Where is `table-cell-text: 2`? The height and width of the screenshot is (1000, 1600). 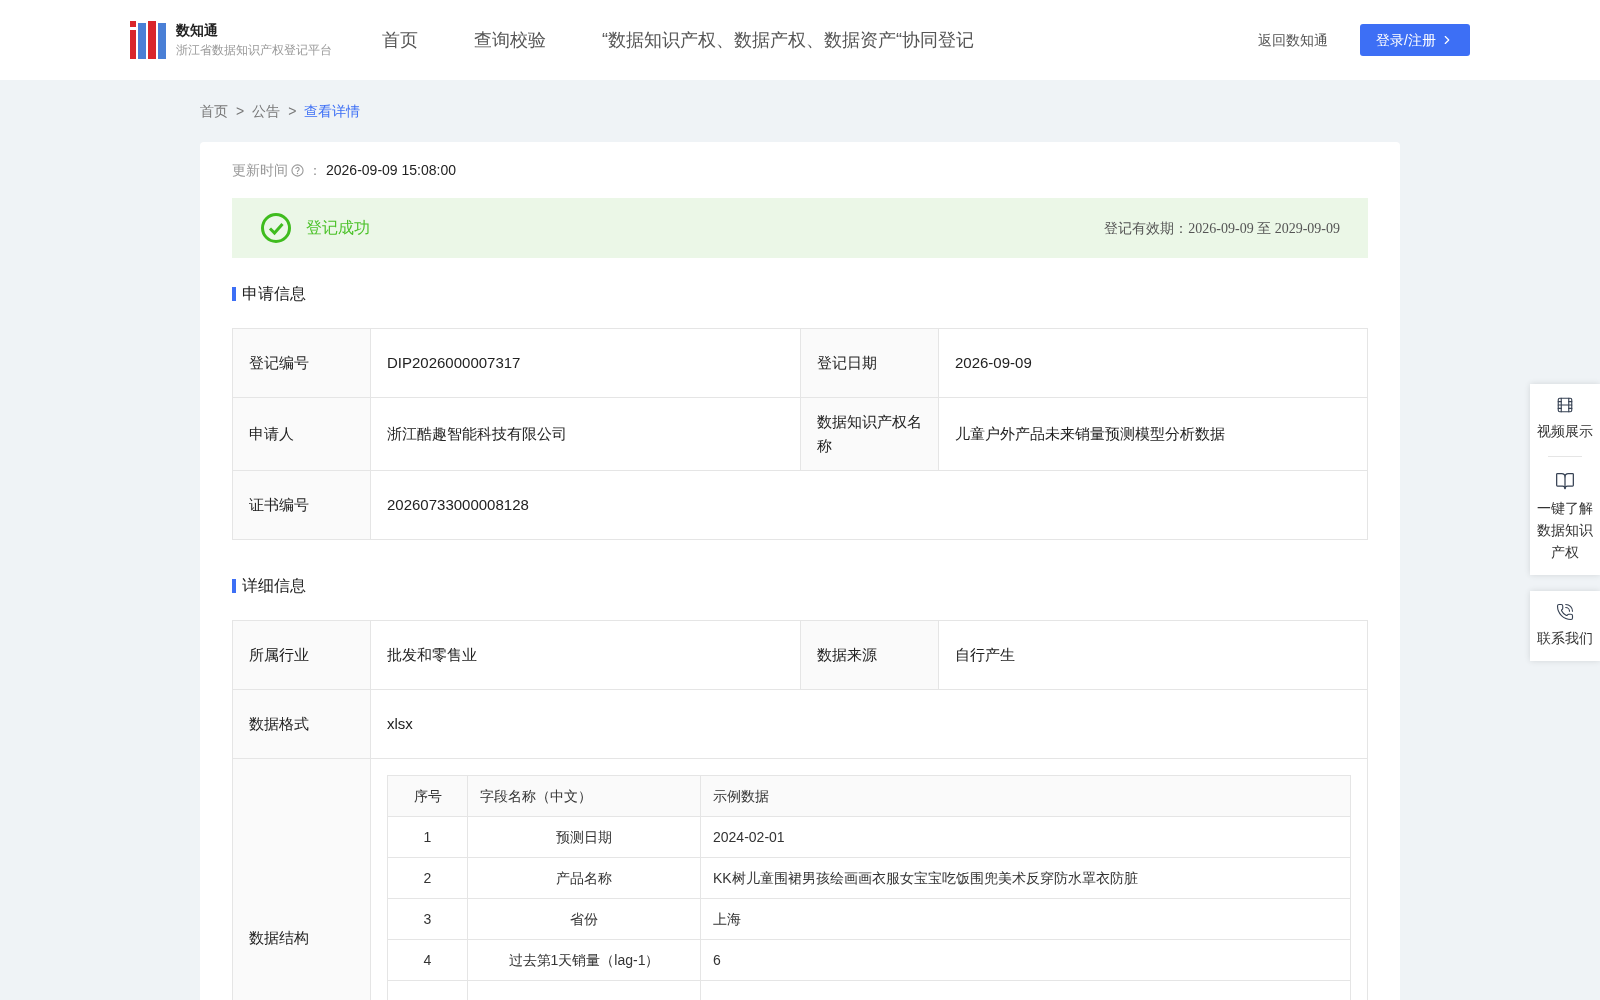
table-cell-text: 2 is located at coordinates (427, 878).